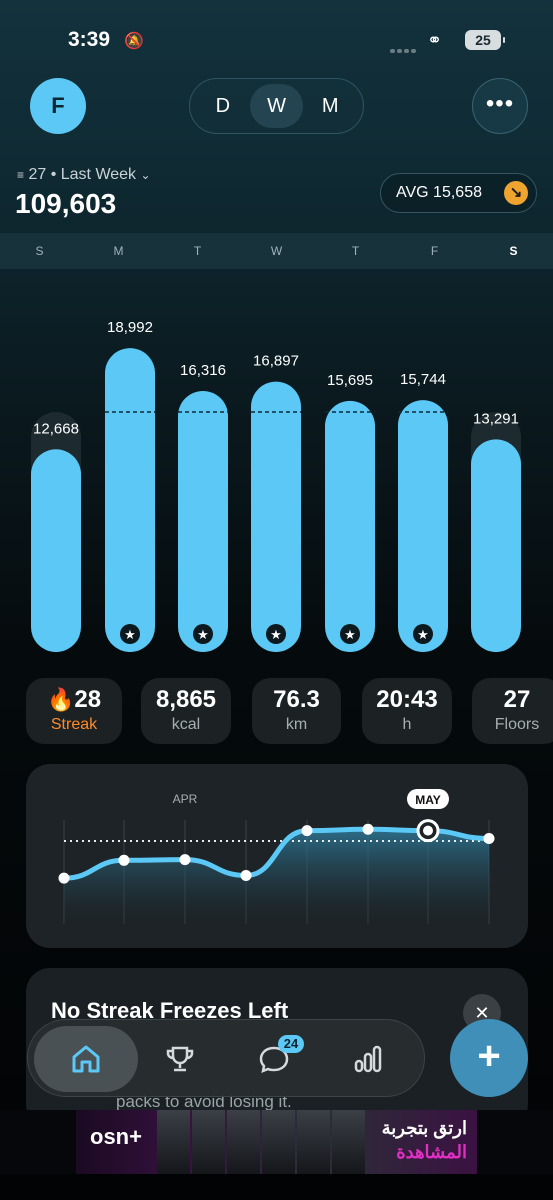 The image size is (553, 1200). I want to click on ad-posters, so click(261, 1142).